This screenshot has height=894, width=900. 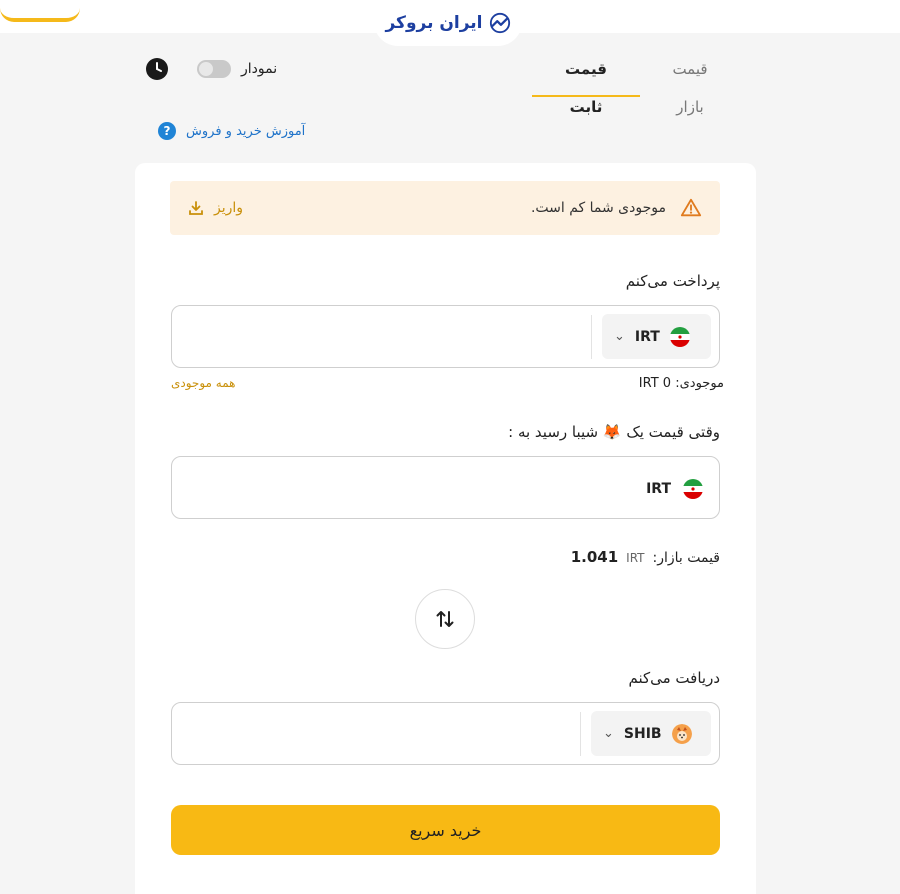 I want to click on top-accent-bar, so click(x=40, y=11).